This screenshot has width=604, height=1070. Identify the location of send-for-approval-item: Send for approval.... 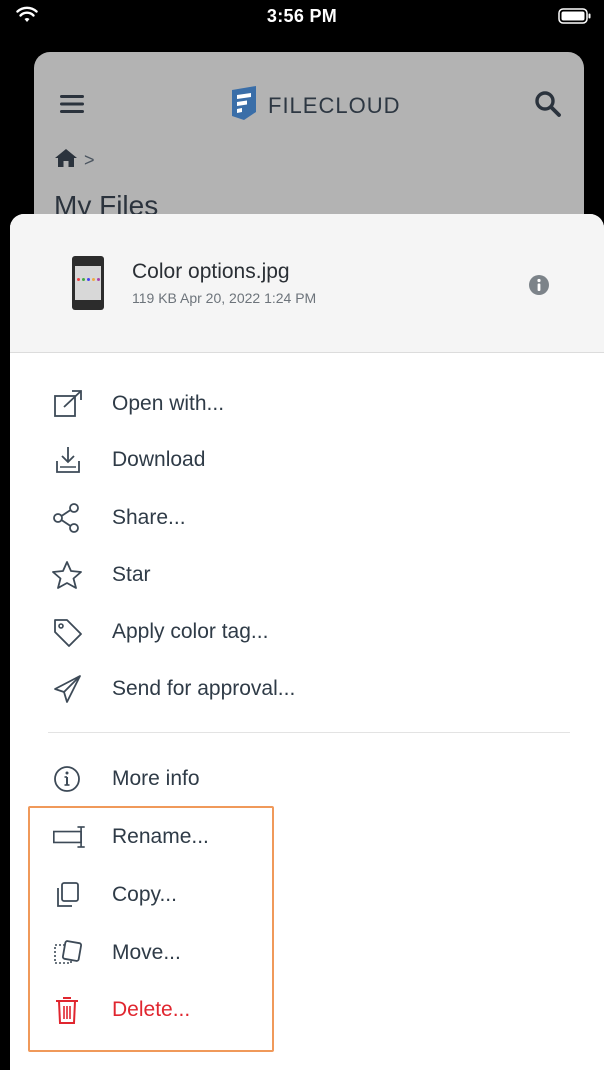
(173, 689).